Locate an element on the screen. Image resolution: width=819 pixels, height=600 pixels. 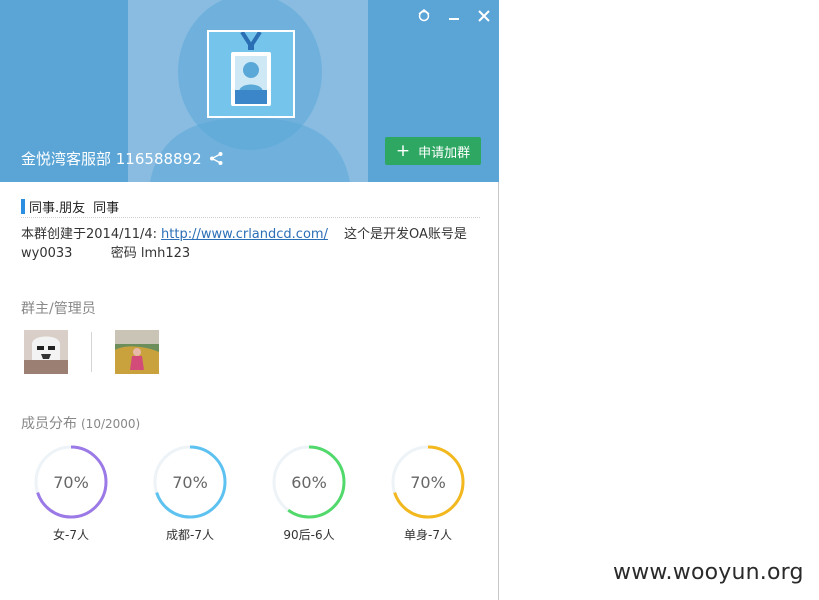
group-name-and-id: 金悦湾客服部 116588892 is located at coordinates (122, 158).